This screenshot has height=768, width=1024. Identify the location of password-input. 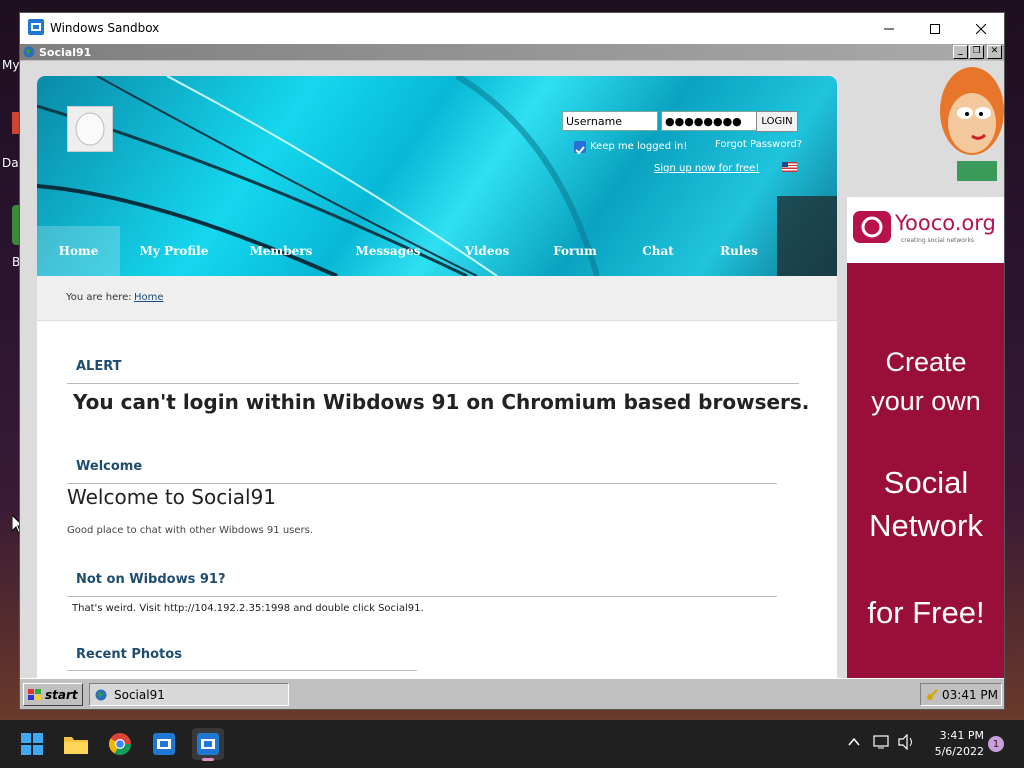
(709, 121).